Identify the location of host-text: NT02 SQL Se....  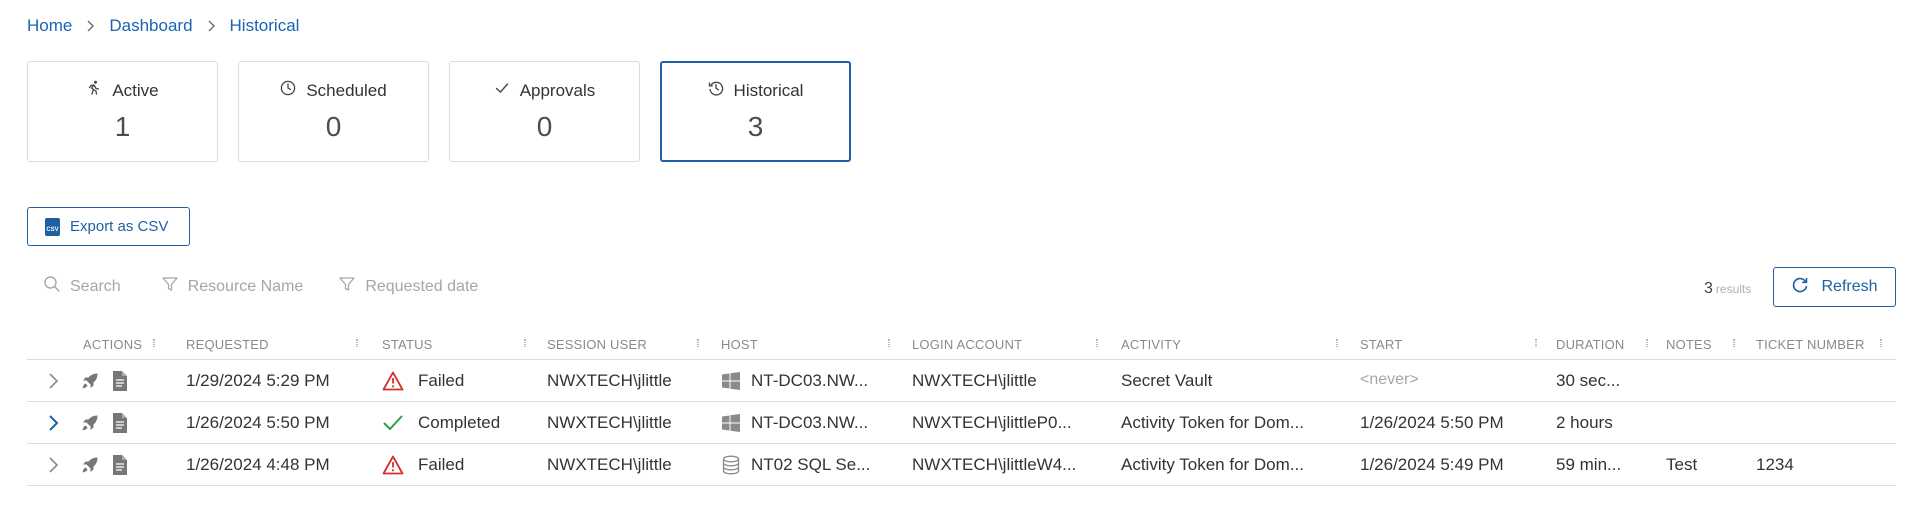
(811, 464).